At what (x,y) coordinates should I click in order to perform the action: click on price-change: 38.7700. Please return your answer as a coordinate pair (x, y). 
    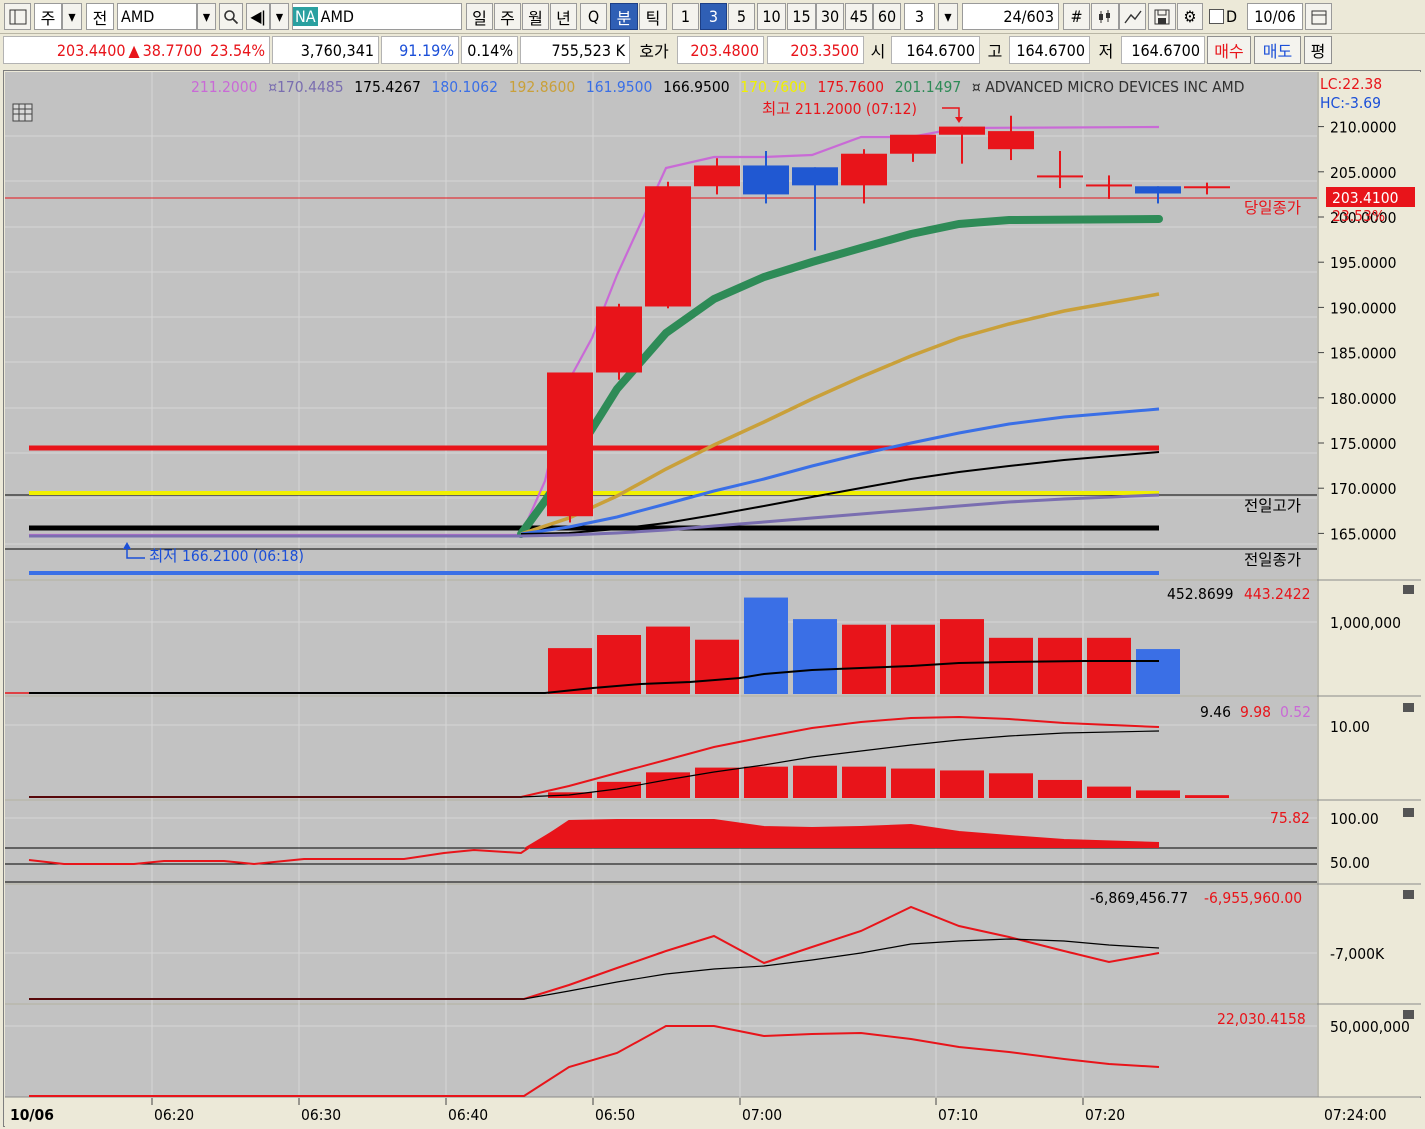
    Looking at the image, I should click on (172, 50).